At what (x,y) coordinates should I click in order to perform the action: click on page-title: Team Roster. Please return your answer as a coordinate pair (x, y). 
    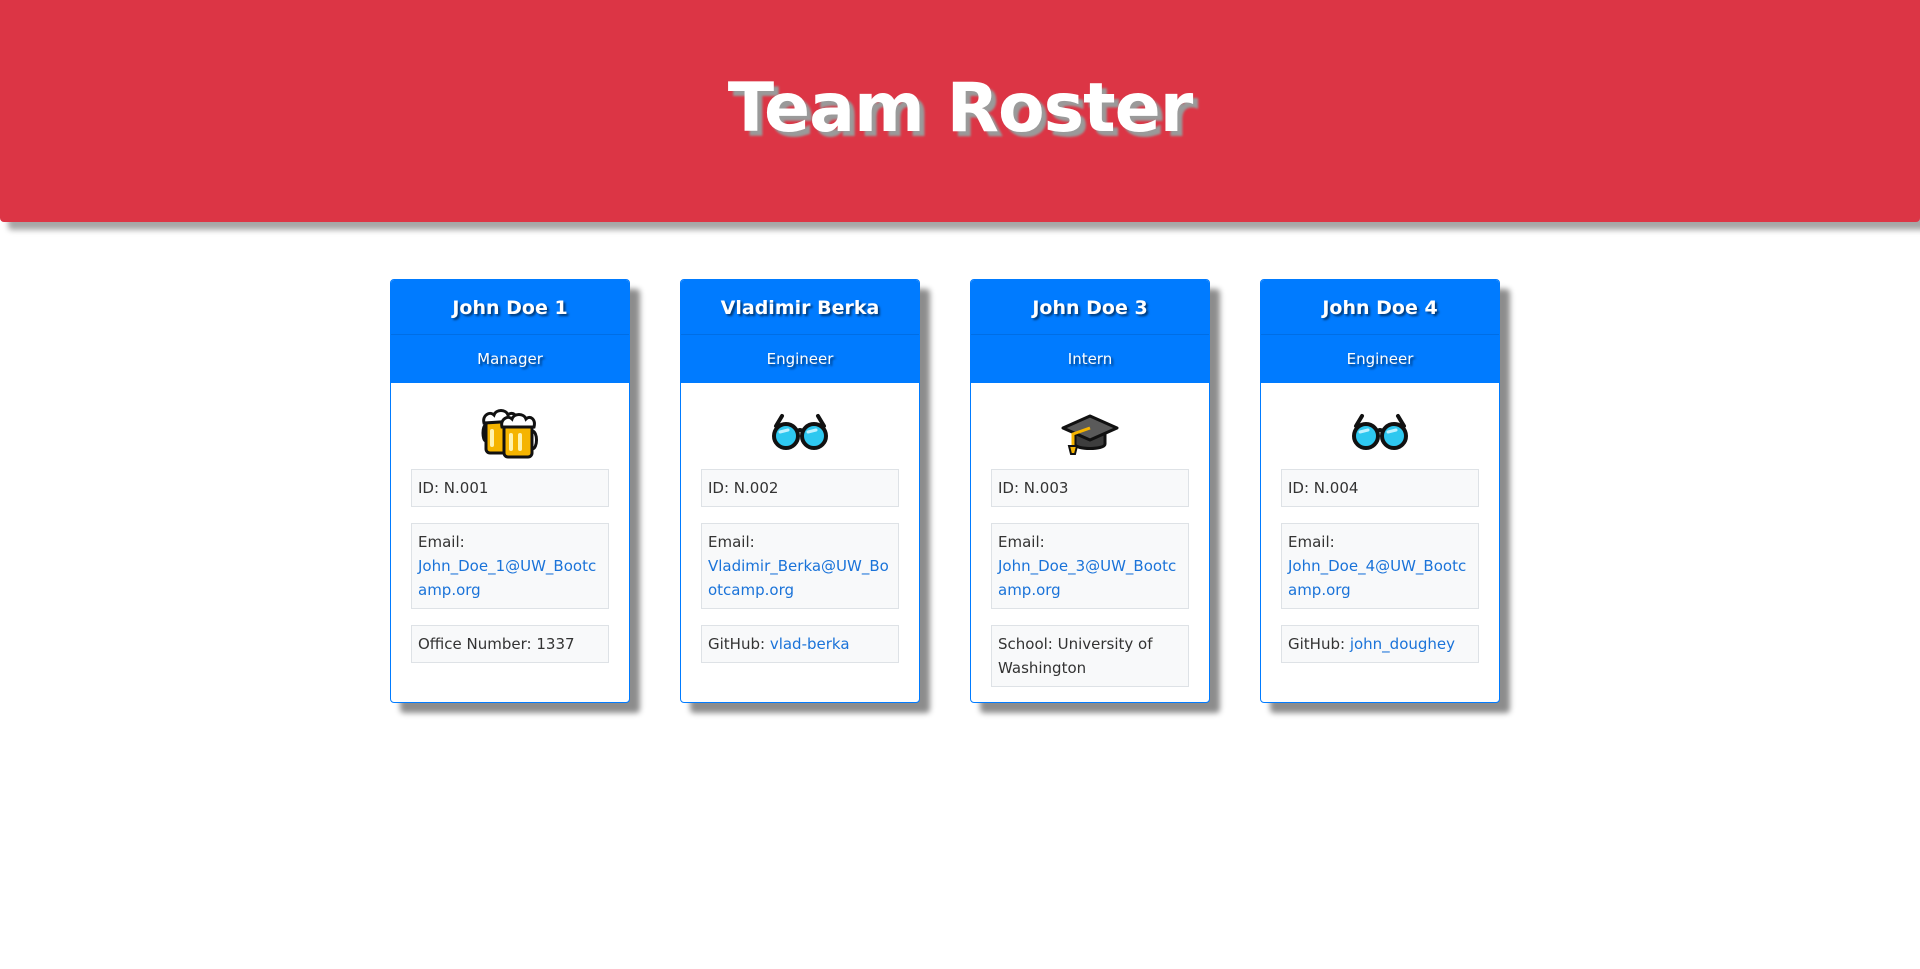
    Looking at the image, I should click on (960, 108).